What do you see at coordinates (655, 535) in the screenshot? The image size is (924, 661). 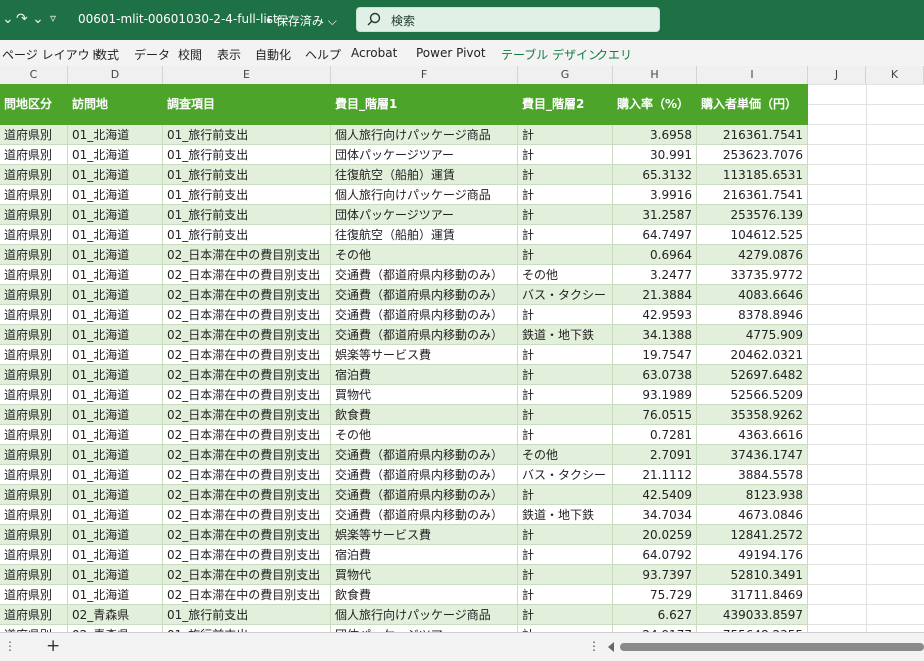 I see `table-cell: 20.0259` at bounding box center [655, 535].